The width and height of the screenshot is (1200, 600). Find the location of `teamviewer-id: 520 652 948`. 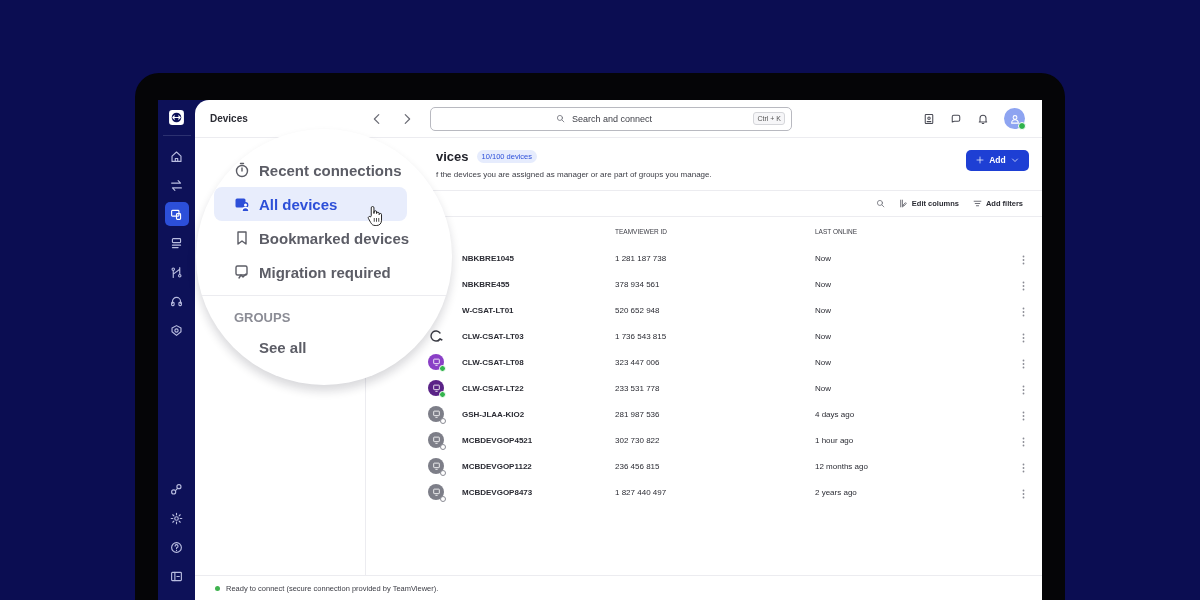

teamviewer-id: 520 652 948 is located at coordinates (638, 310).